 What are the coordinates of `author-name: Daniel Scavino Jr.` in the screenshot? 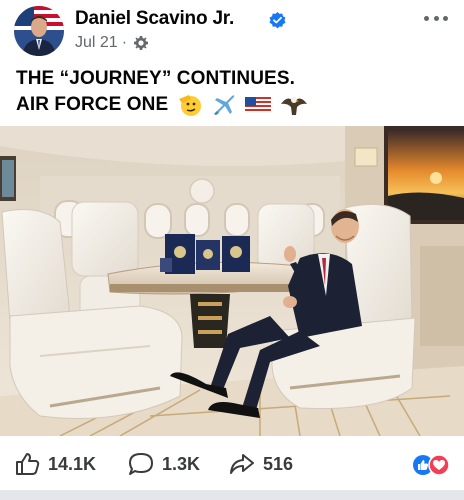 It's located at (154, 19).